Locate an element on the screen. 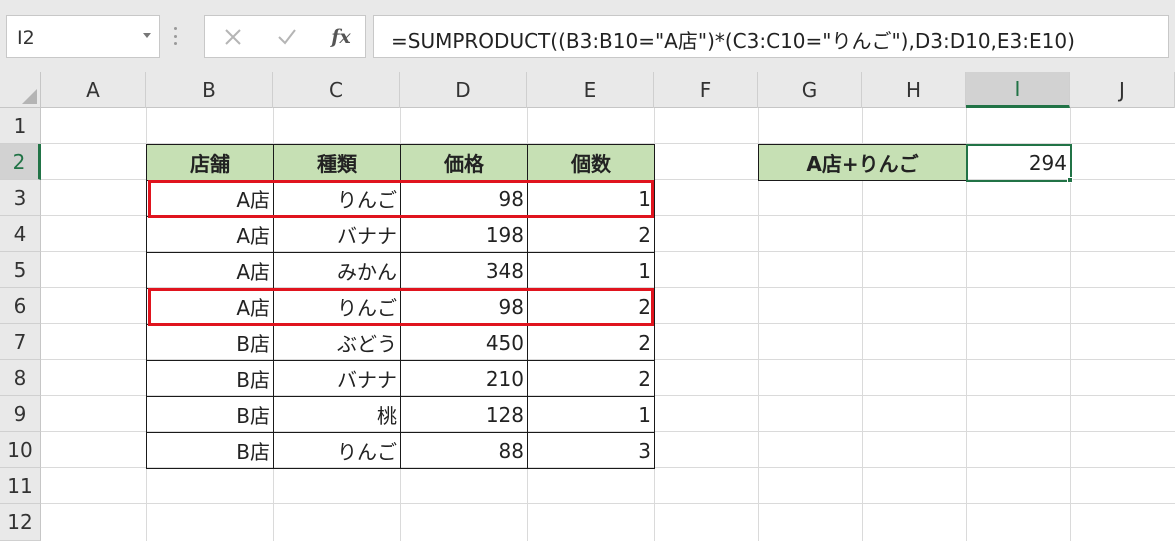  table-header-price: 価格 is located at coordinates (464, 162).